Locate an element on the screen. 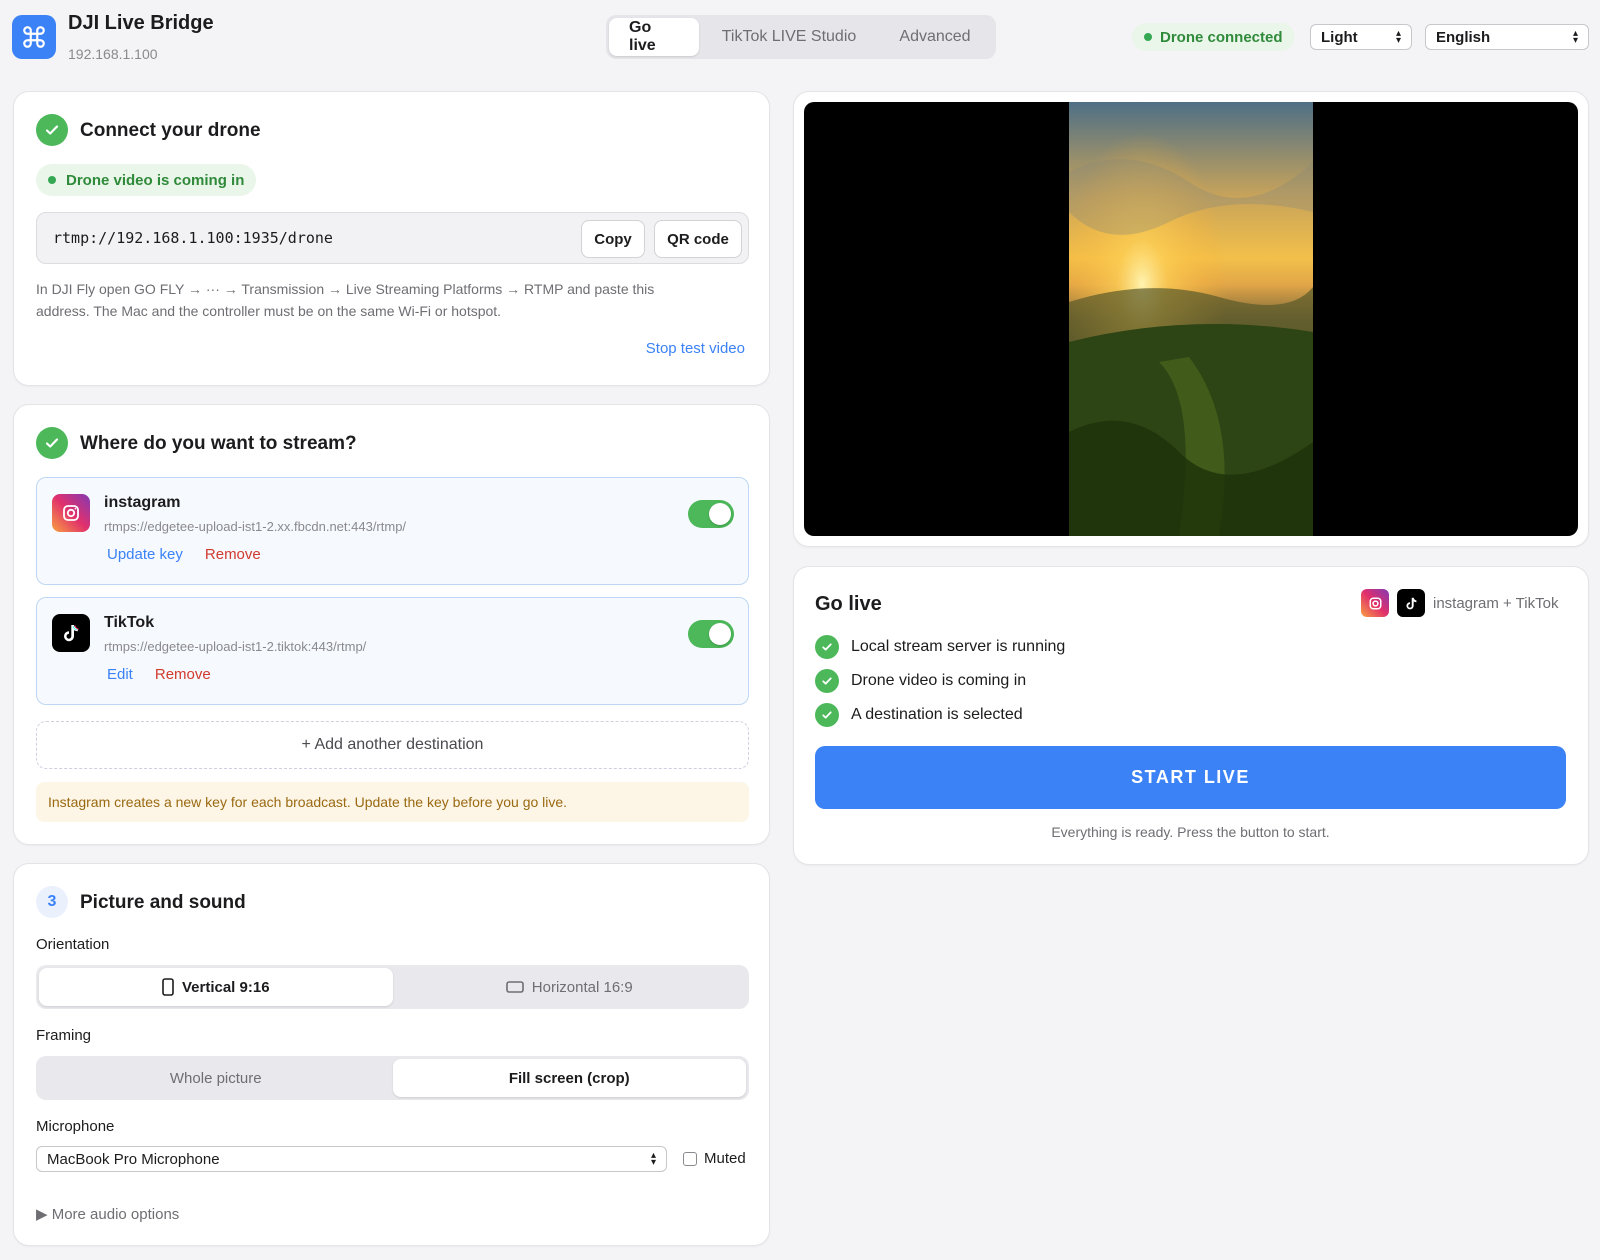 Image resolution: width=1600 pixels, height=1260 pixels. framing-segmented-control: Whole picture Fill screen (crop) is located at coordinates (392, 1078).